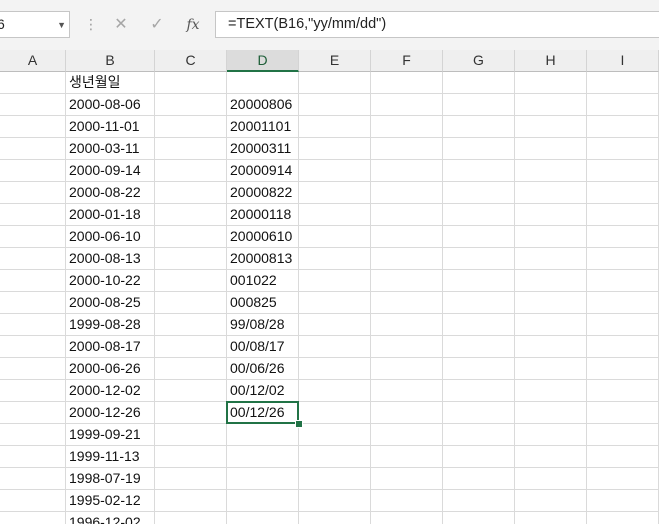 This screenshot has height=524, width=659. What do you see at coordinates (299, 424) in the screenshot?
I see `fill-handle` at bounding box center [299, 424].